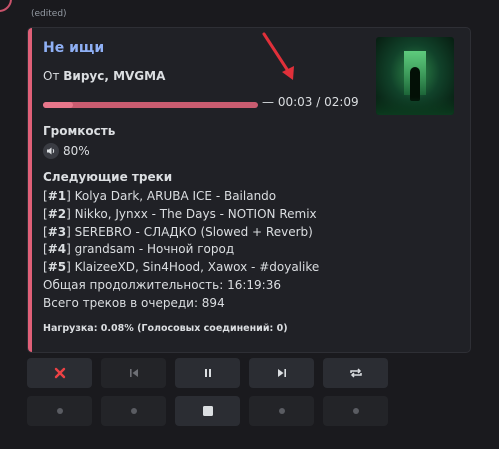 The image size is (499, 449). Describe the element at coordinates (73, 48) in the screenshot. I see `track-title: Не ищи` at that location.